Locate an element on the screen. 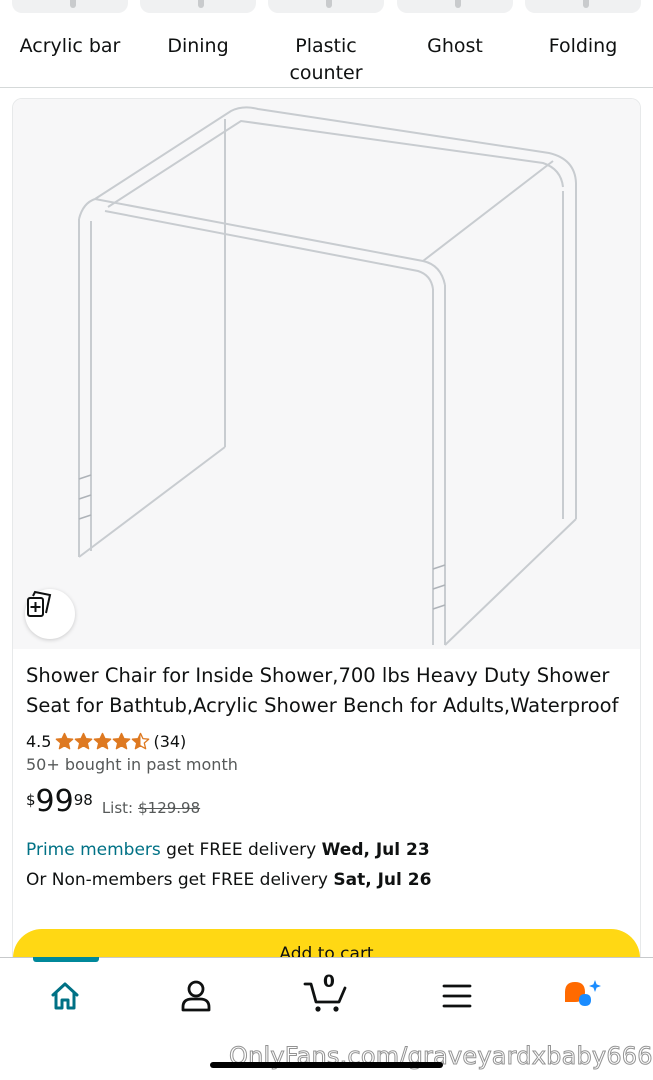  menu-icon is located at coordinates (457, 996).